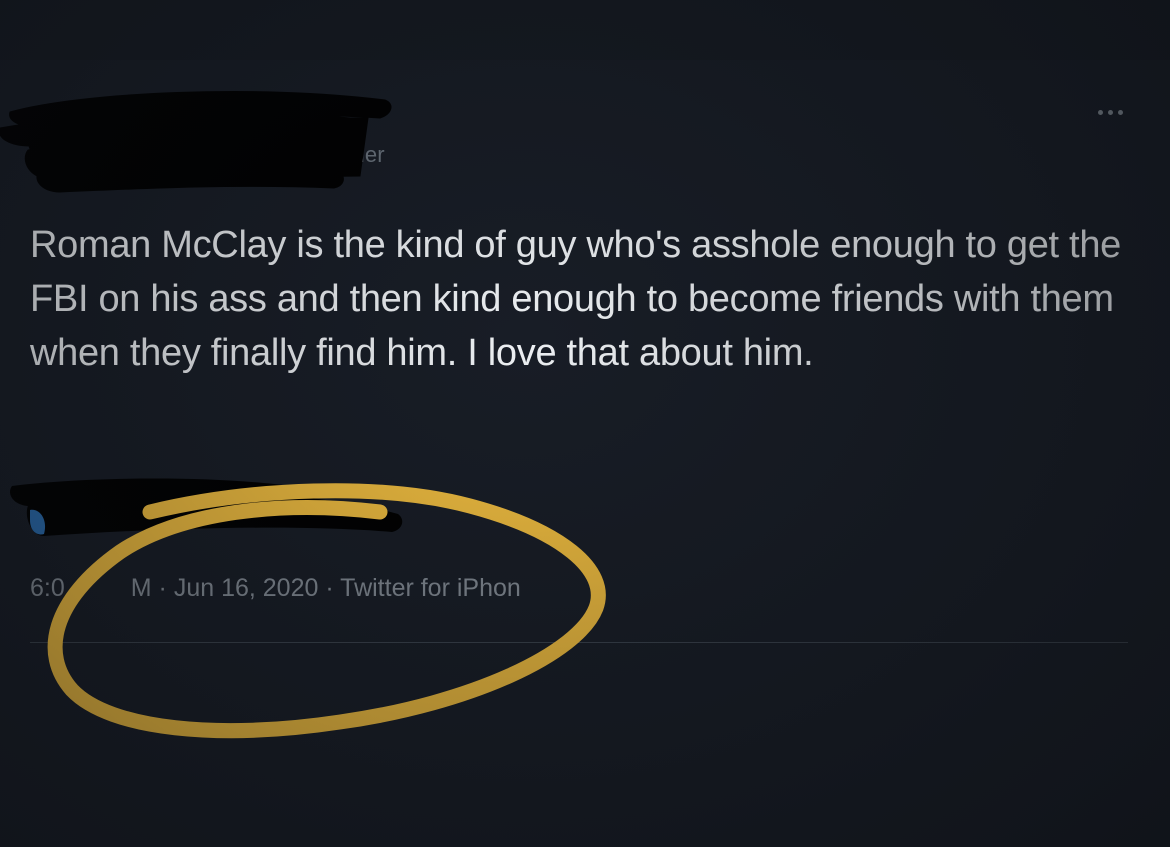 Image resolution: width=1170 pixels, height=847 pixels. What do you see at coordinates (47, 588) in the screenshot?
I see `tweet-time-start: 6:0` at bounding box center [47, 588].